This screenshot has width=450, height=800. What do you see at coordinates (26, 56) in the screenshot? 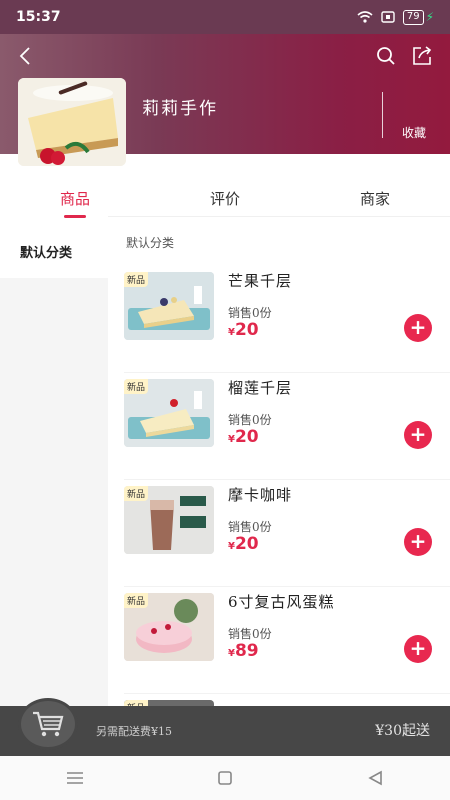
I see `back-arrow-icon` at bounding box center [26, 56].